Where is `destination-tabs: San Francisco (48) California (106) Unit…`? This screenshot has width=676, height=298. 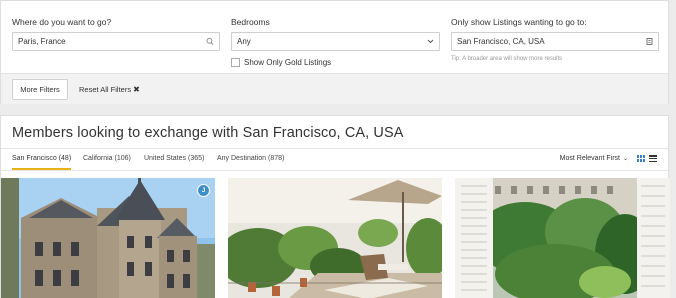
destination-tabs: San Francisco (48) California (106) Unit… is located at coordinates (334, 159).